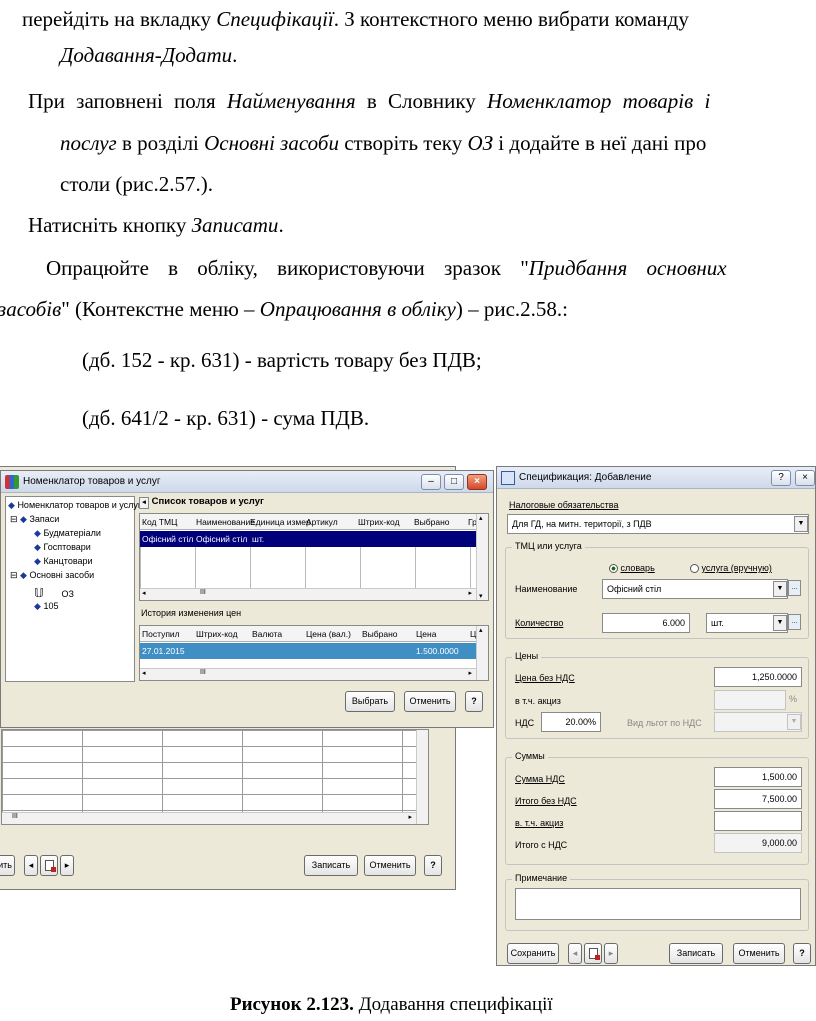  Describe the element at coordinates (696, 953) in the screenshot. I see `spec-save-button: Записать` at that location.